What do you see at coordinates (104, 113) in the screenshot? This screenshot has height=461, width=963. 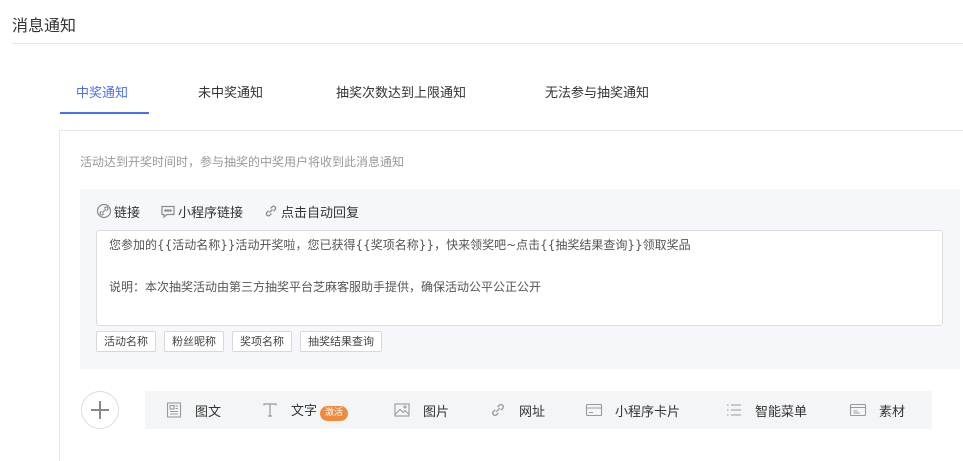 I see `active-tab-underline` at bounding box center [104, 113].